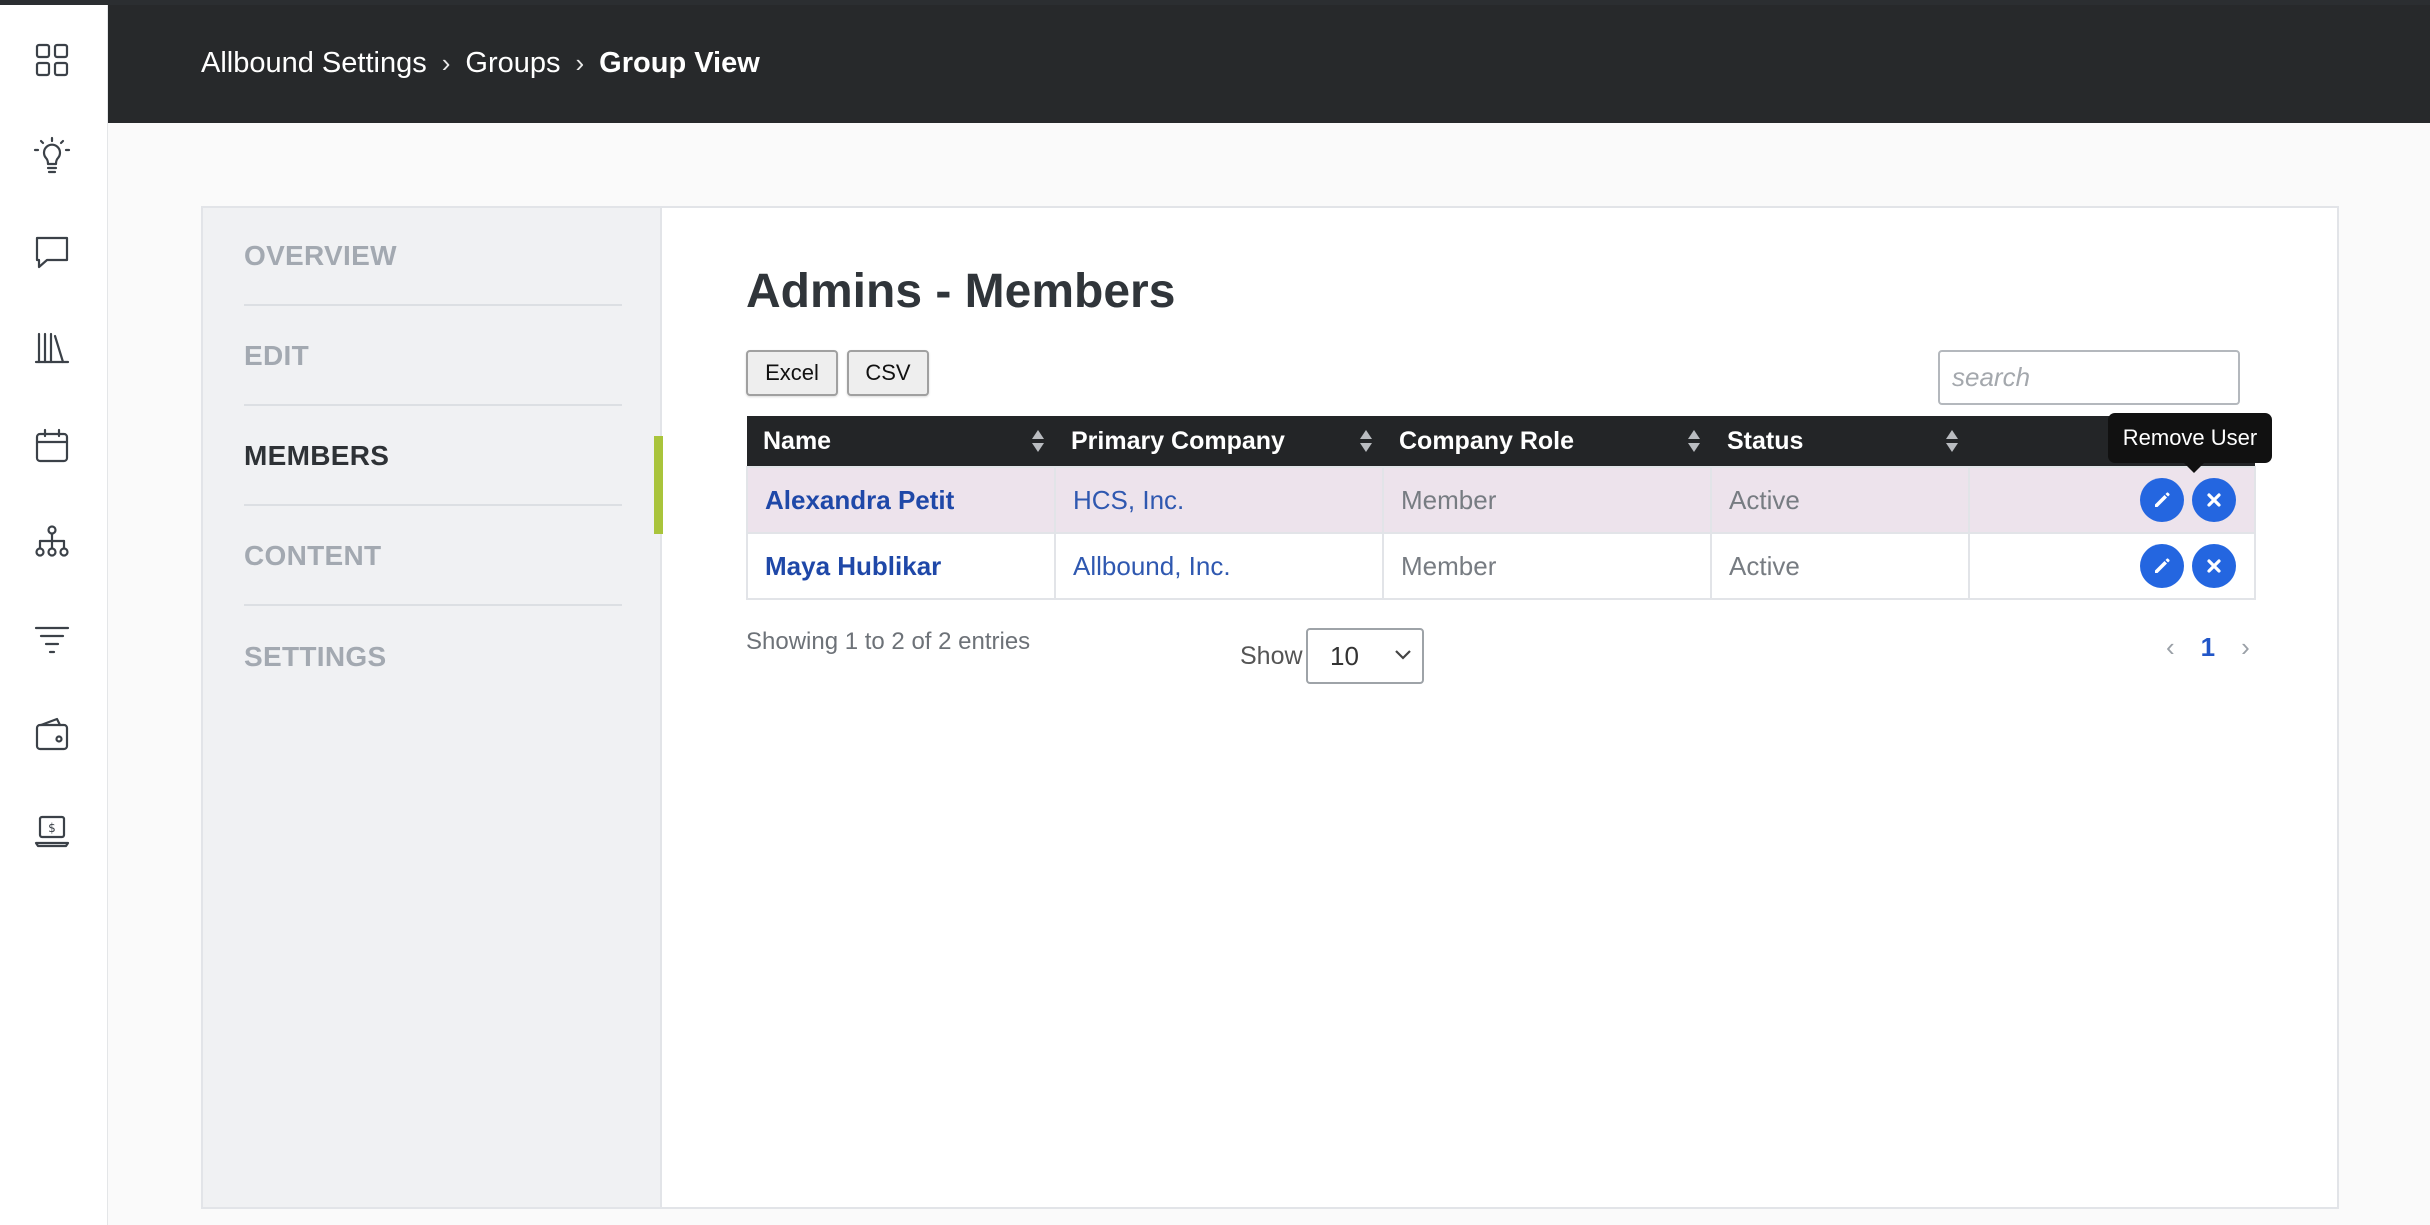 The width and height of the screenshot is (2430, 1225). What do you see at coordinates (888, 641) in the screenshot?
I see `table-info: Showing 1 to 2 of 2 entries` at bounding box center [888, 641].